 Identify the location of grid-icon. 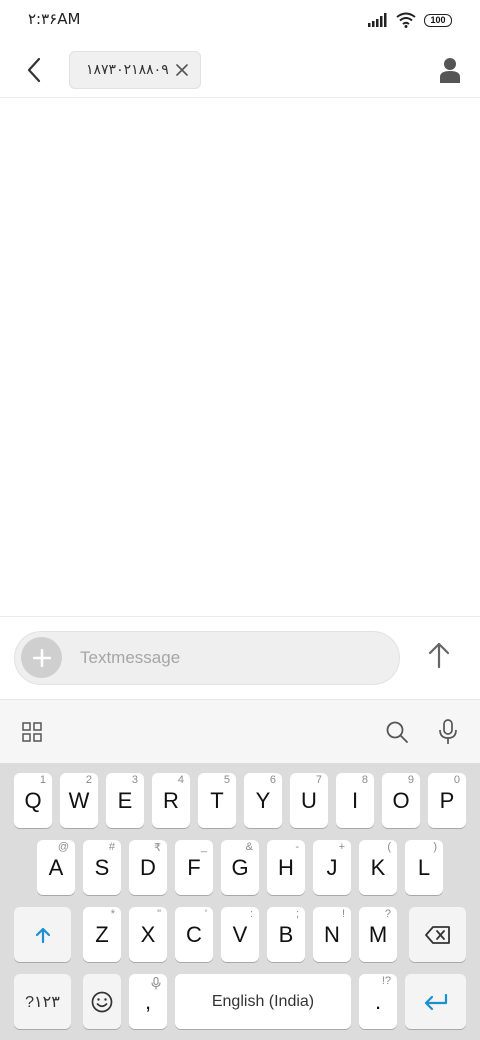
(32, 732).